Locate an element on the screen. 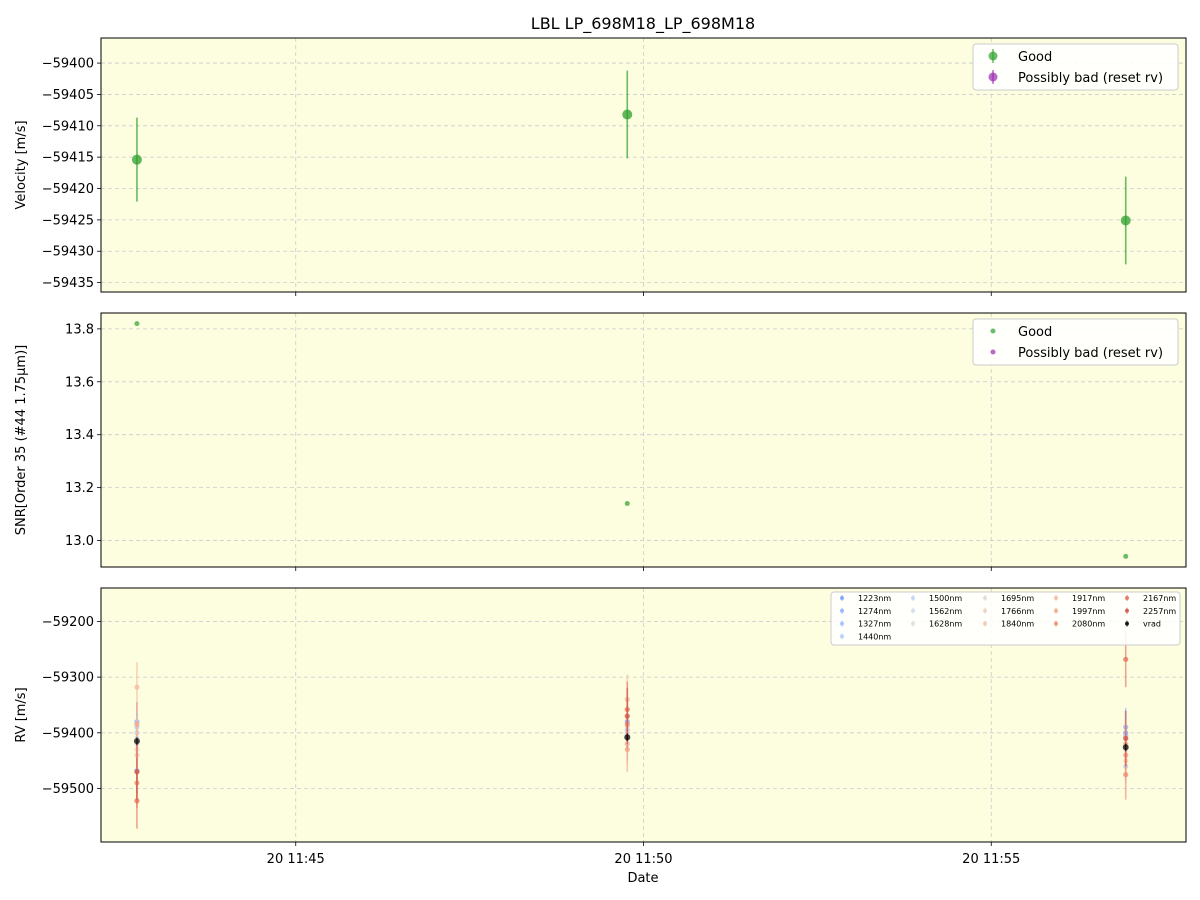 The image size is (1200, 900). legend-label: 1840nm is located at coordinates (1017, 624).